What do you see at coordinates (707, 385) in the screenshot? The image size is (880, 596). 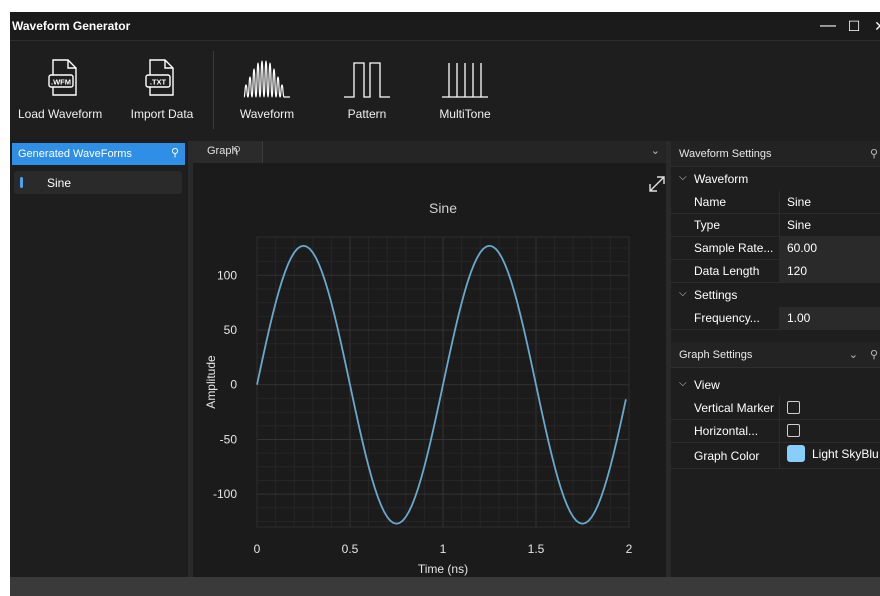 I see `group-view-label: View` at bounding box center [707, 385].